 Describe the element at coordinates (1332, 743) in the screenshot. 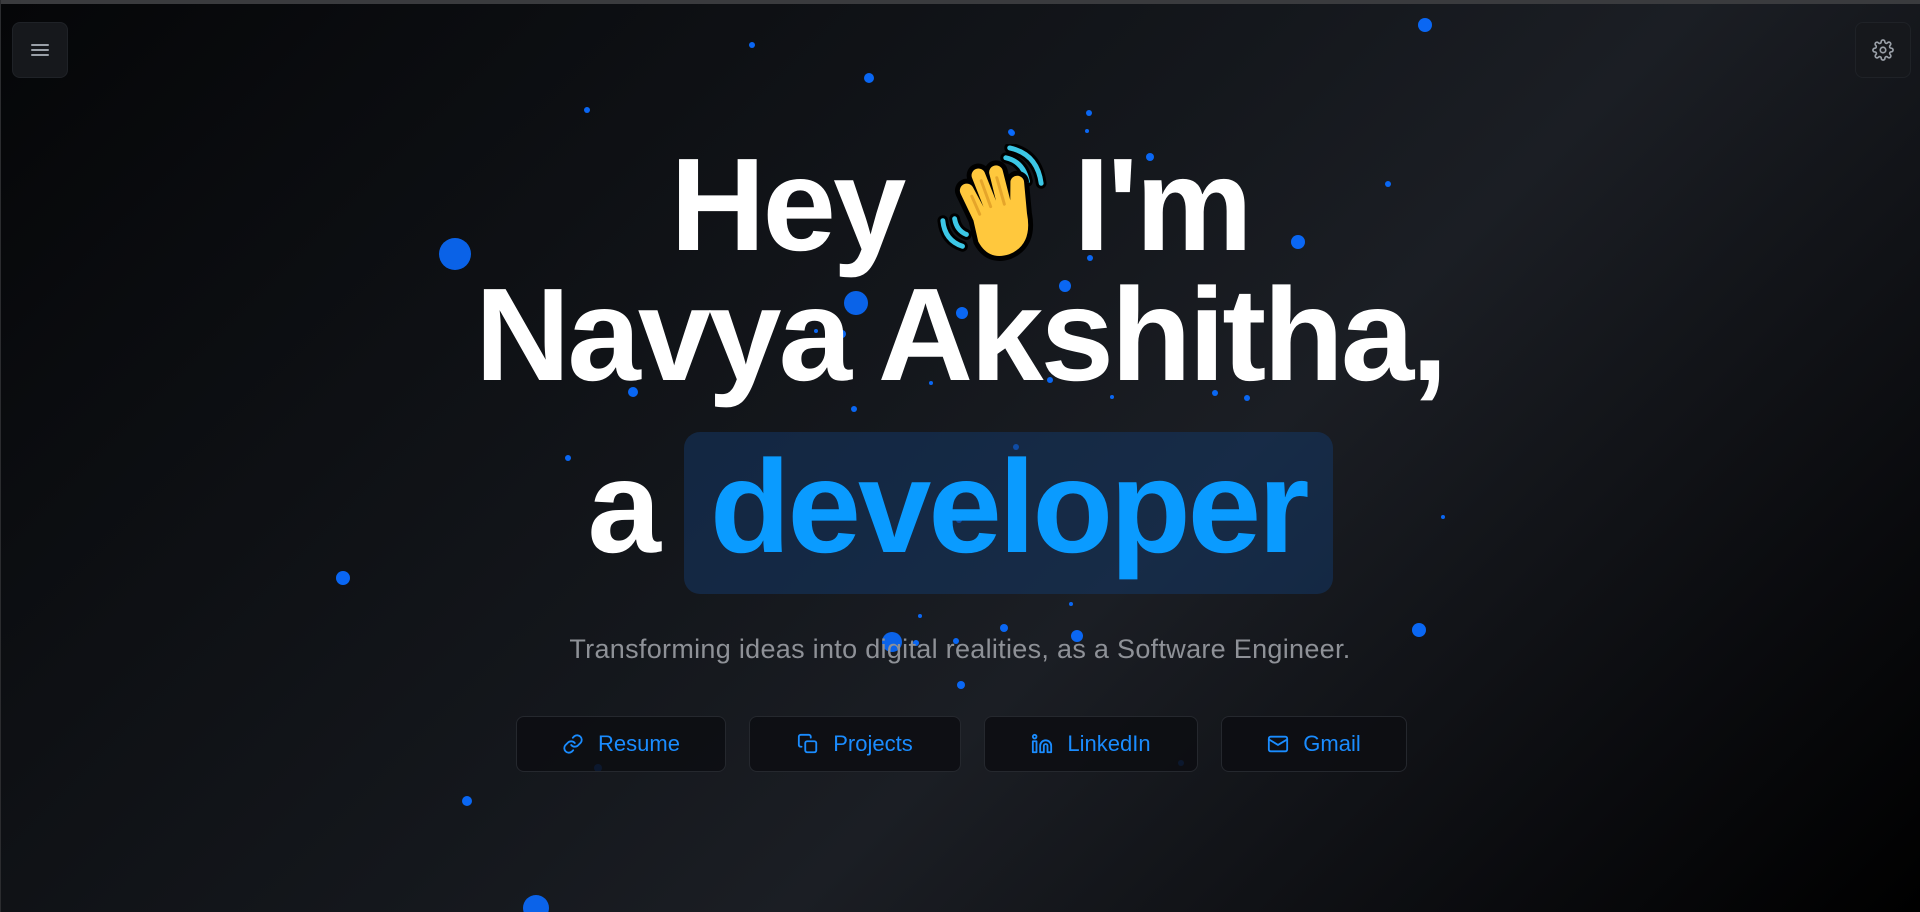

I see `gmail-label: Gmail` at that location.